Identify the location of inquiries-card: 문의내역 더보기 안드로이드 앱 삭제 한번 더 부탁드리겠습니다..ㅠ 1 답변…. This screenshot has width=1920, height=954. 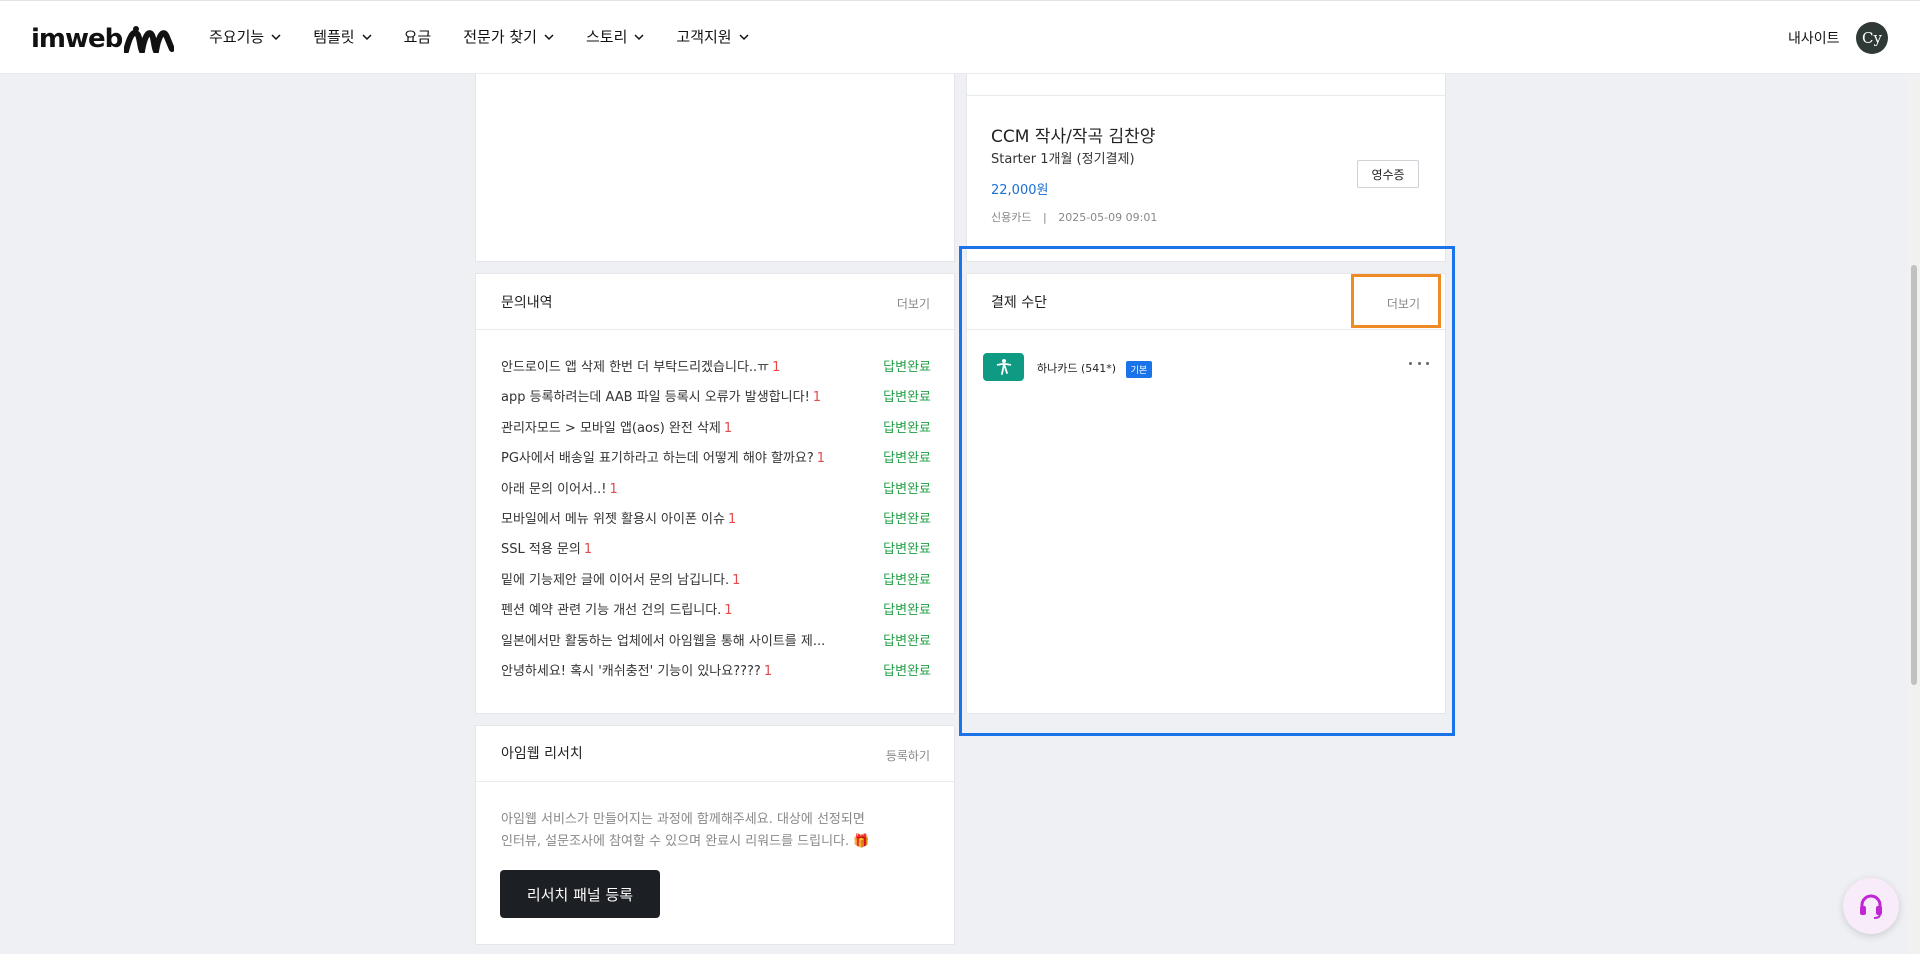
(715, 493).